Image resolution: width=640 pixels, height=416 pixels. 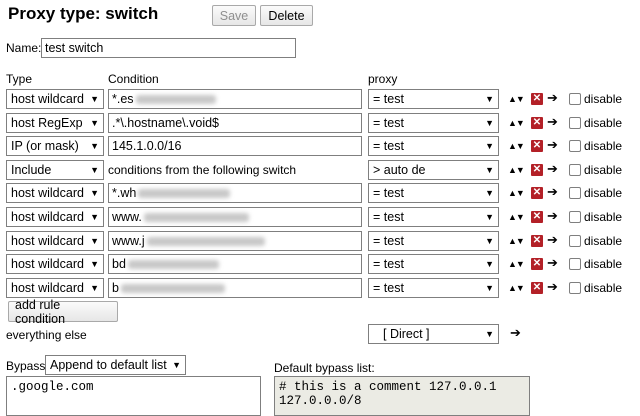 What do you see at coordinates (31, 170) in the screenshot?
I see `rule-type-value: Include` at bounding box center [31, 170].